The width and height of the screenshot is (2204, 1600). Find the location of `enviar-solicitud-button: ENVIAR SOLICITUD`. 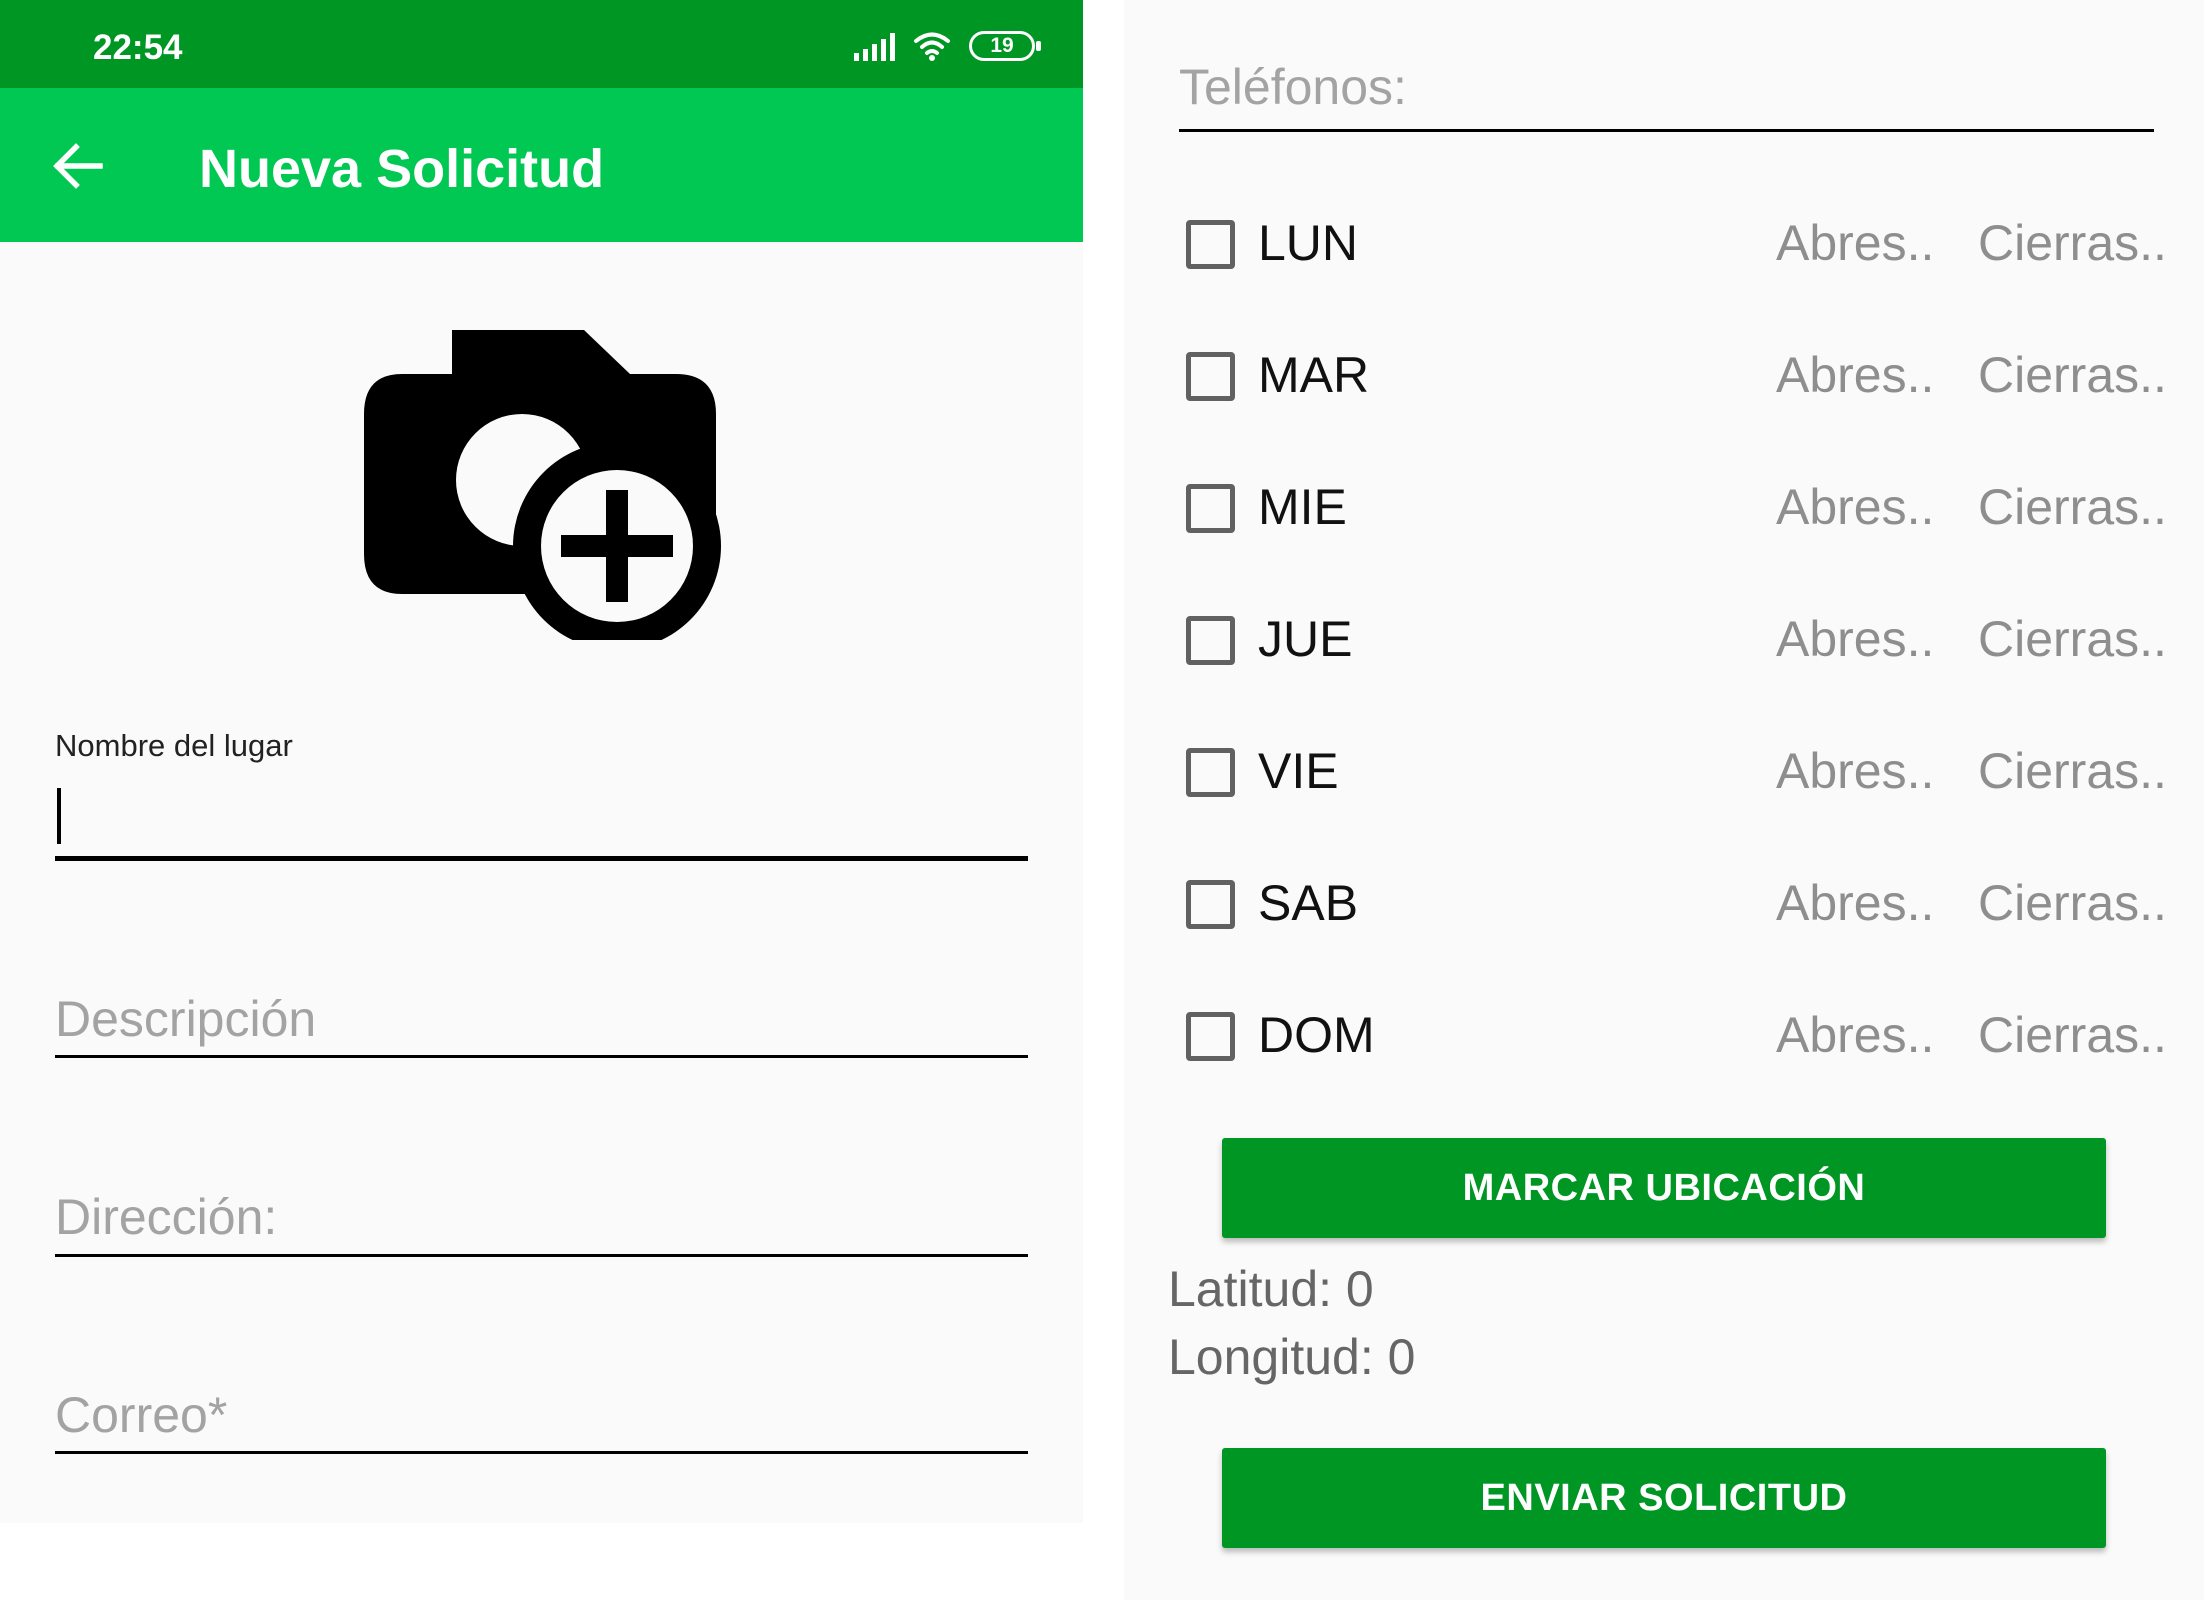

enviar-solicitud-button: ENVIAR SOLICITUD is located at coordinates (1664, 1498).